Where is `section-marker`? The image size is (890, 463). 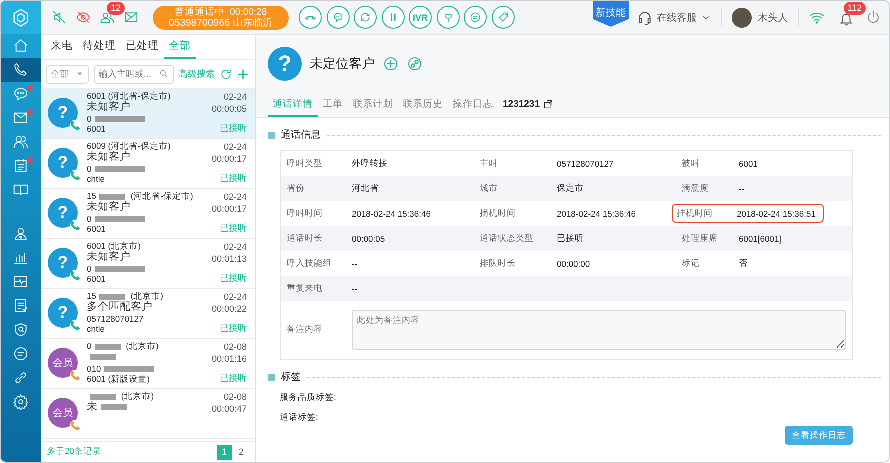 section-marker is located at coordinates (271, 135).